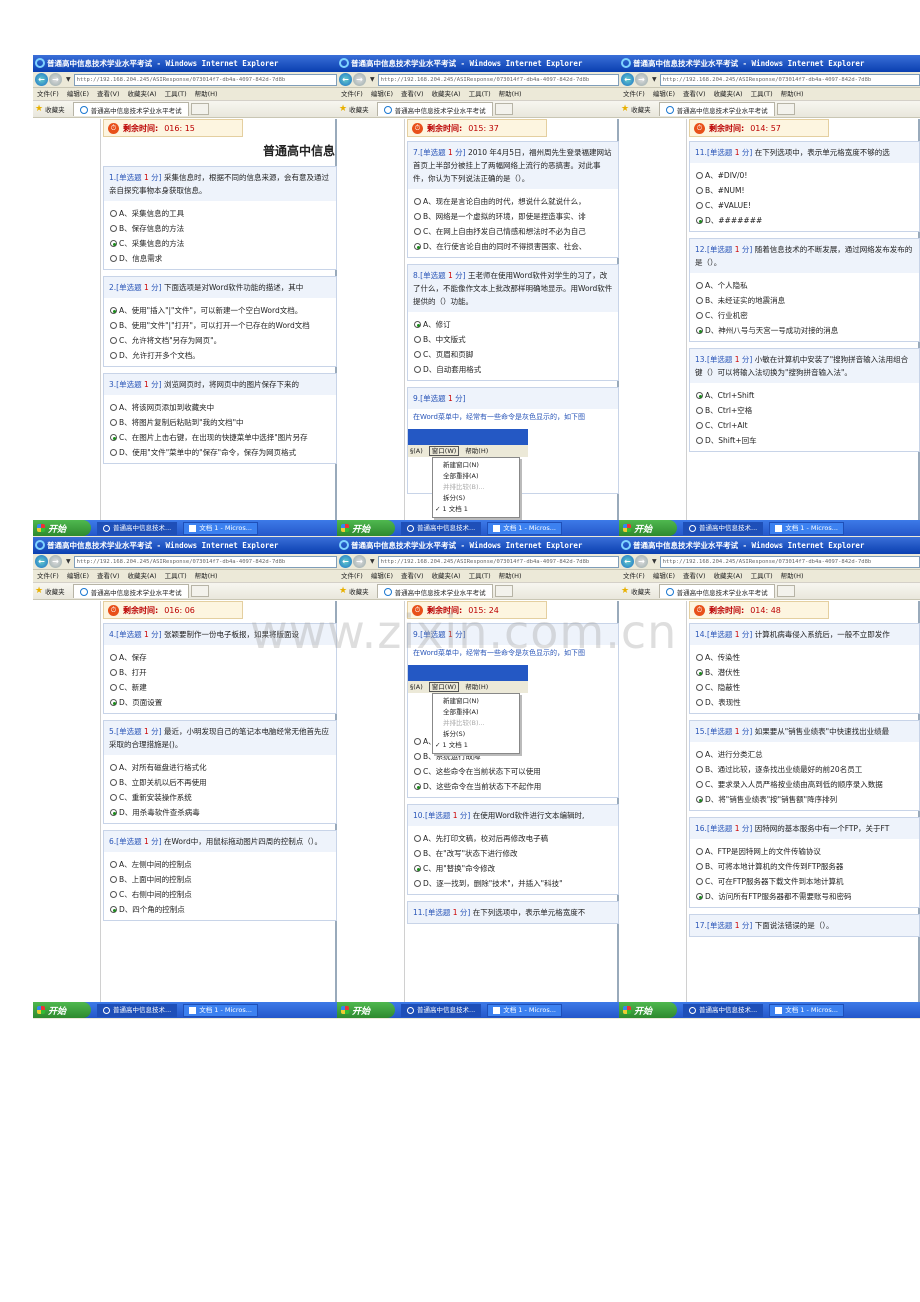 This screenshot has width=920, height=1302. Describe the element at coordinates (220, 782) in the screenshot. I see `answer-option: B、立即关机以后不再使用` at that location.